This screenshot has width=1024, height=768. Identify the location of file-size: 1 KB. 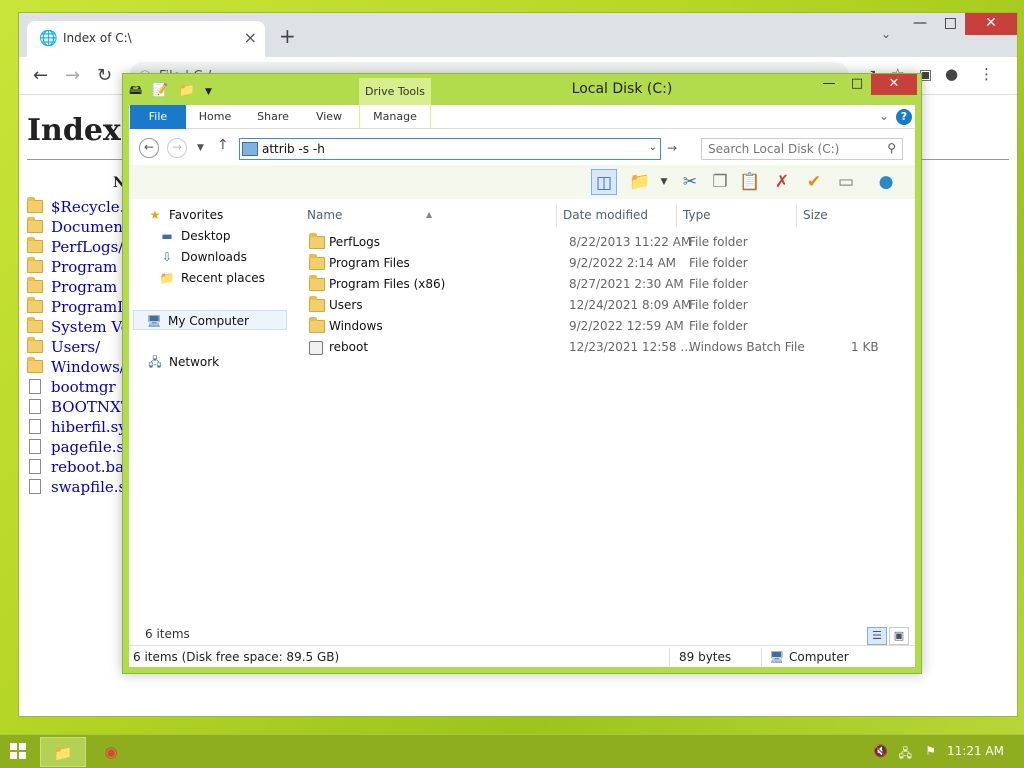
(865, 347).